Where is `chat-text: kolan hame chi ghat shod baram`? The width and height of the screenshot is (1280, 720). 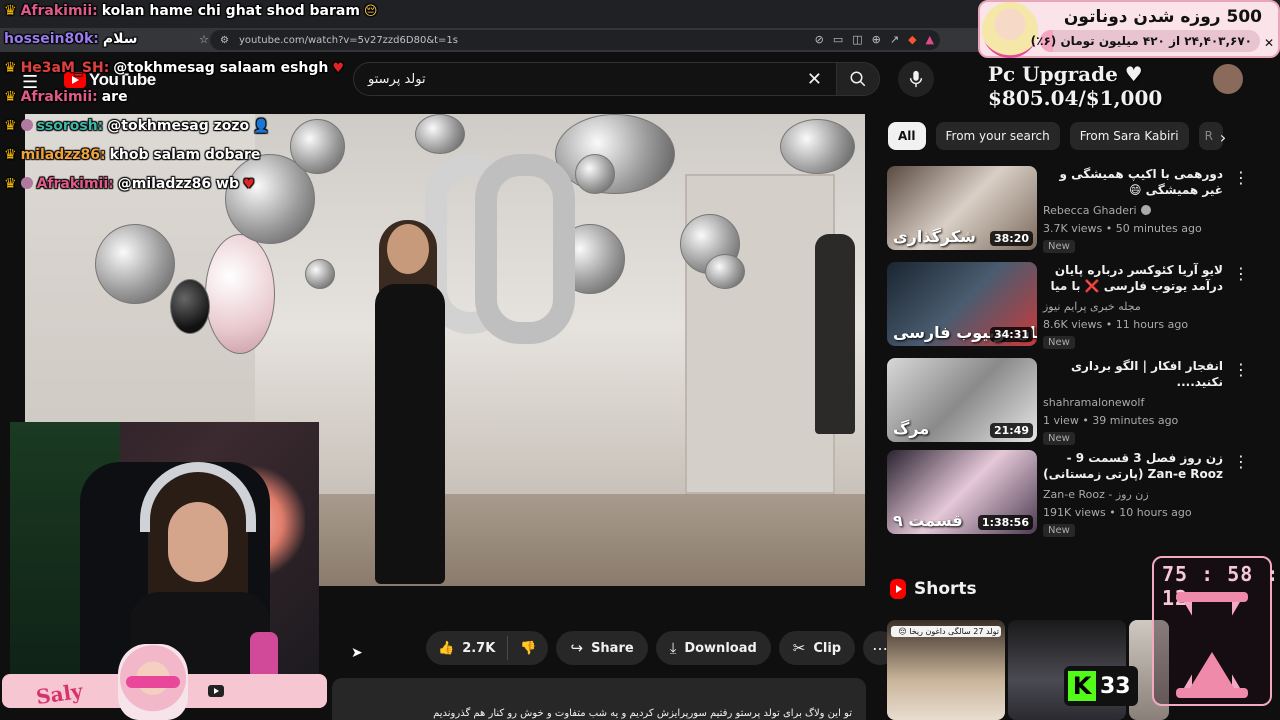
chat-text: kolan hame chi ghat shod baram is located at coordinates (230, 11).